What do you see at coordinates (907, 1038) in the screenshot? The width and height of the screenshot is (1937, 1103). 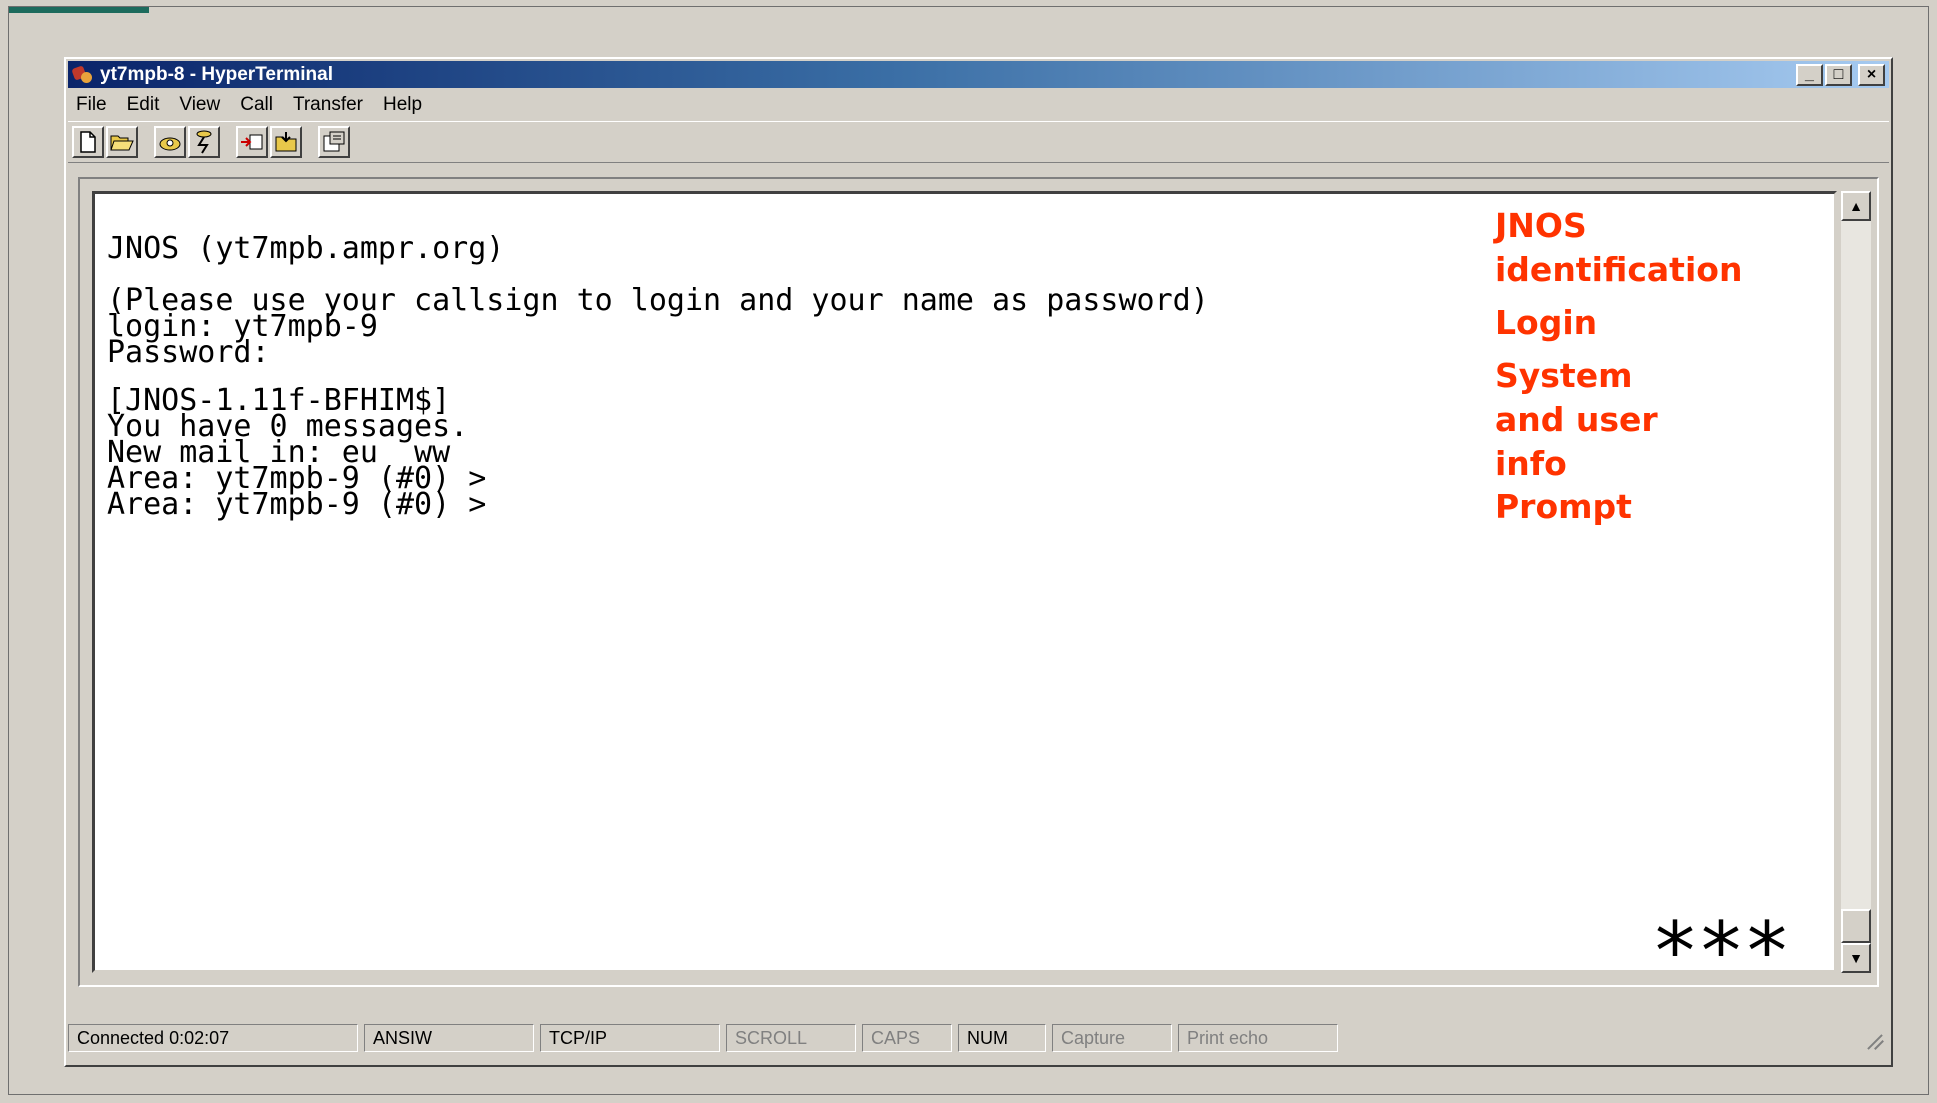 I see `status-caps: CAPS` at bounding box center [907, 1038].